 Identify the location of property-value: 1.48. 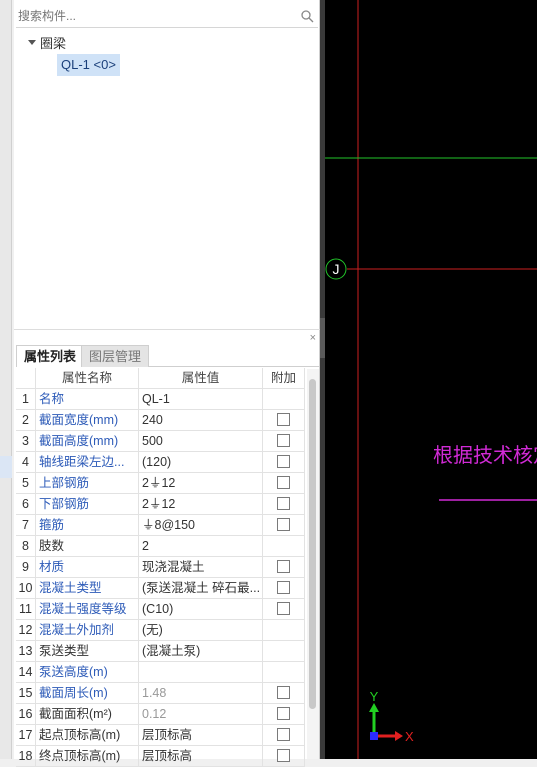
(201, 693).